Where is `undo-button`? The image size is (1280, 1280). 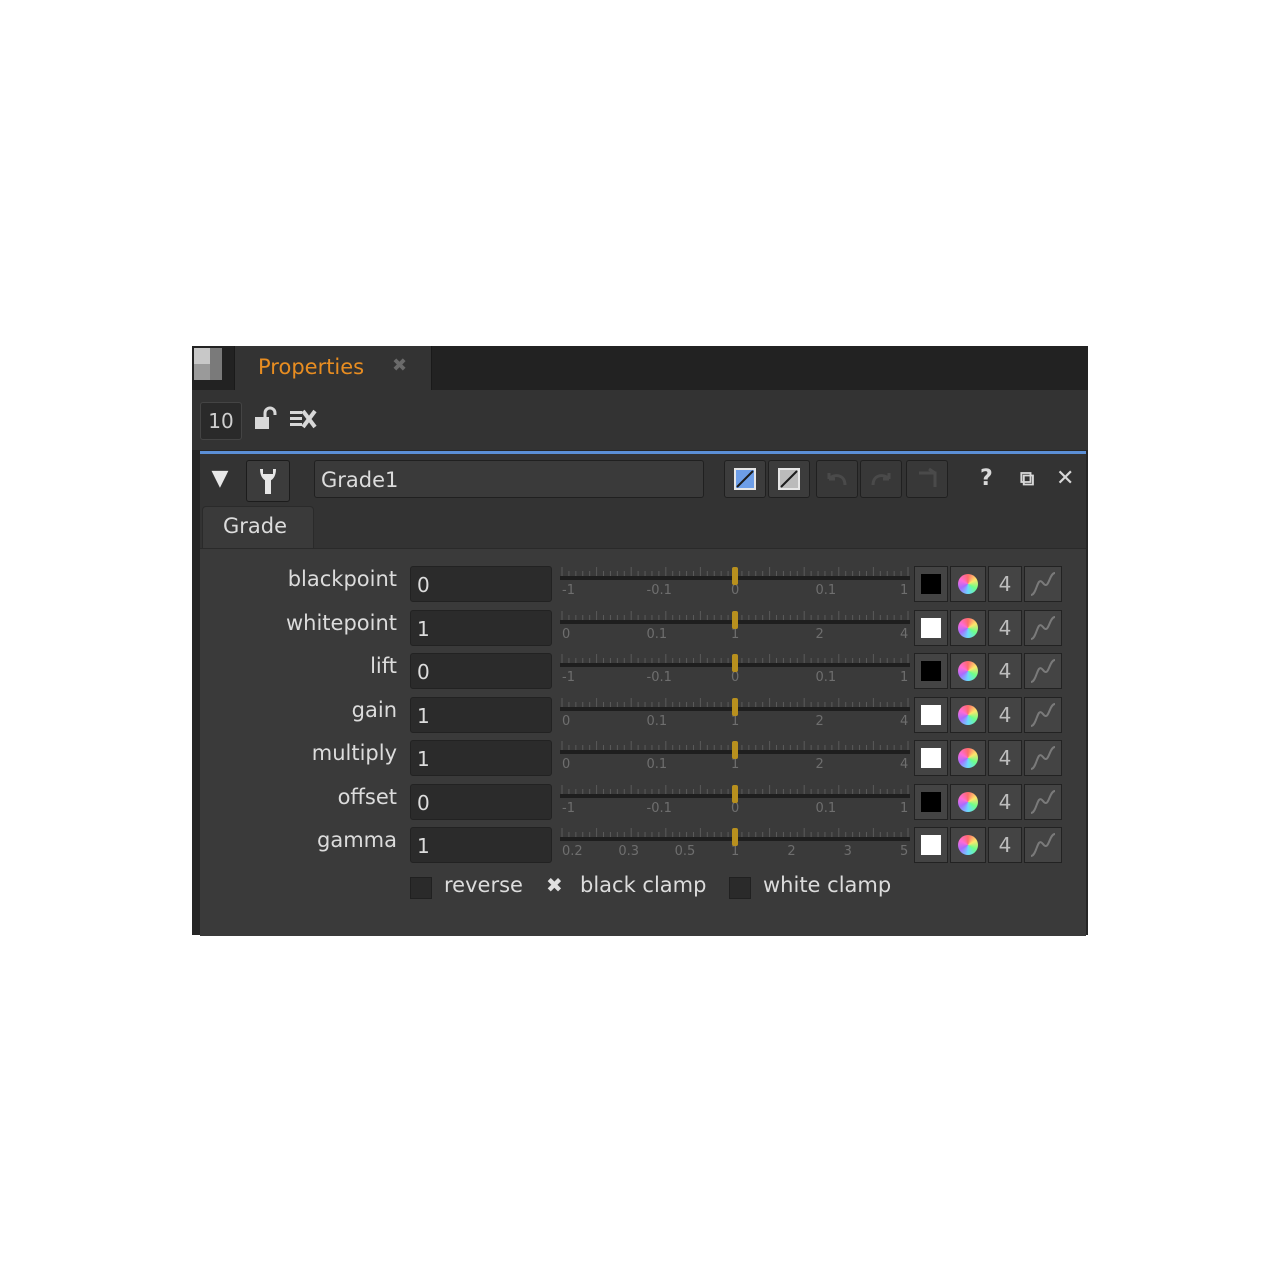 undo-button is located at coordinates (837, 479).